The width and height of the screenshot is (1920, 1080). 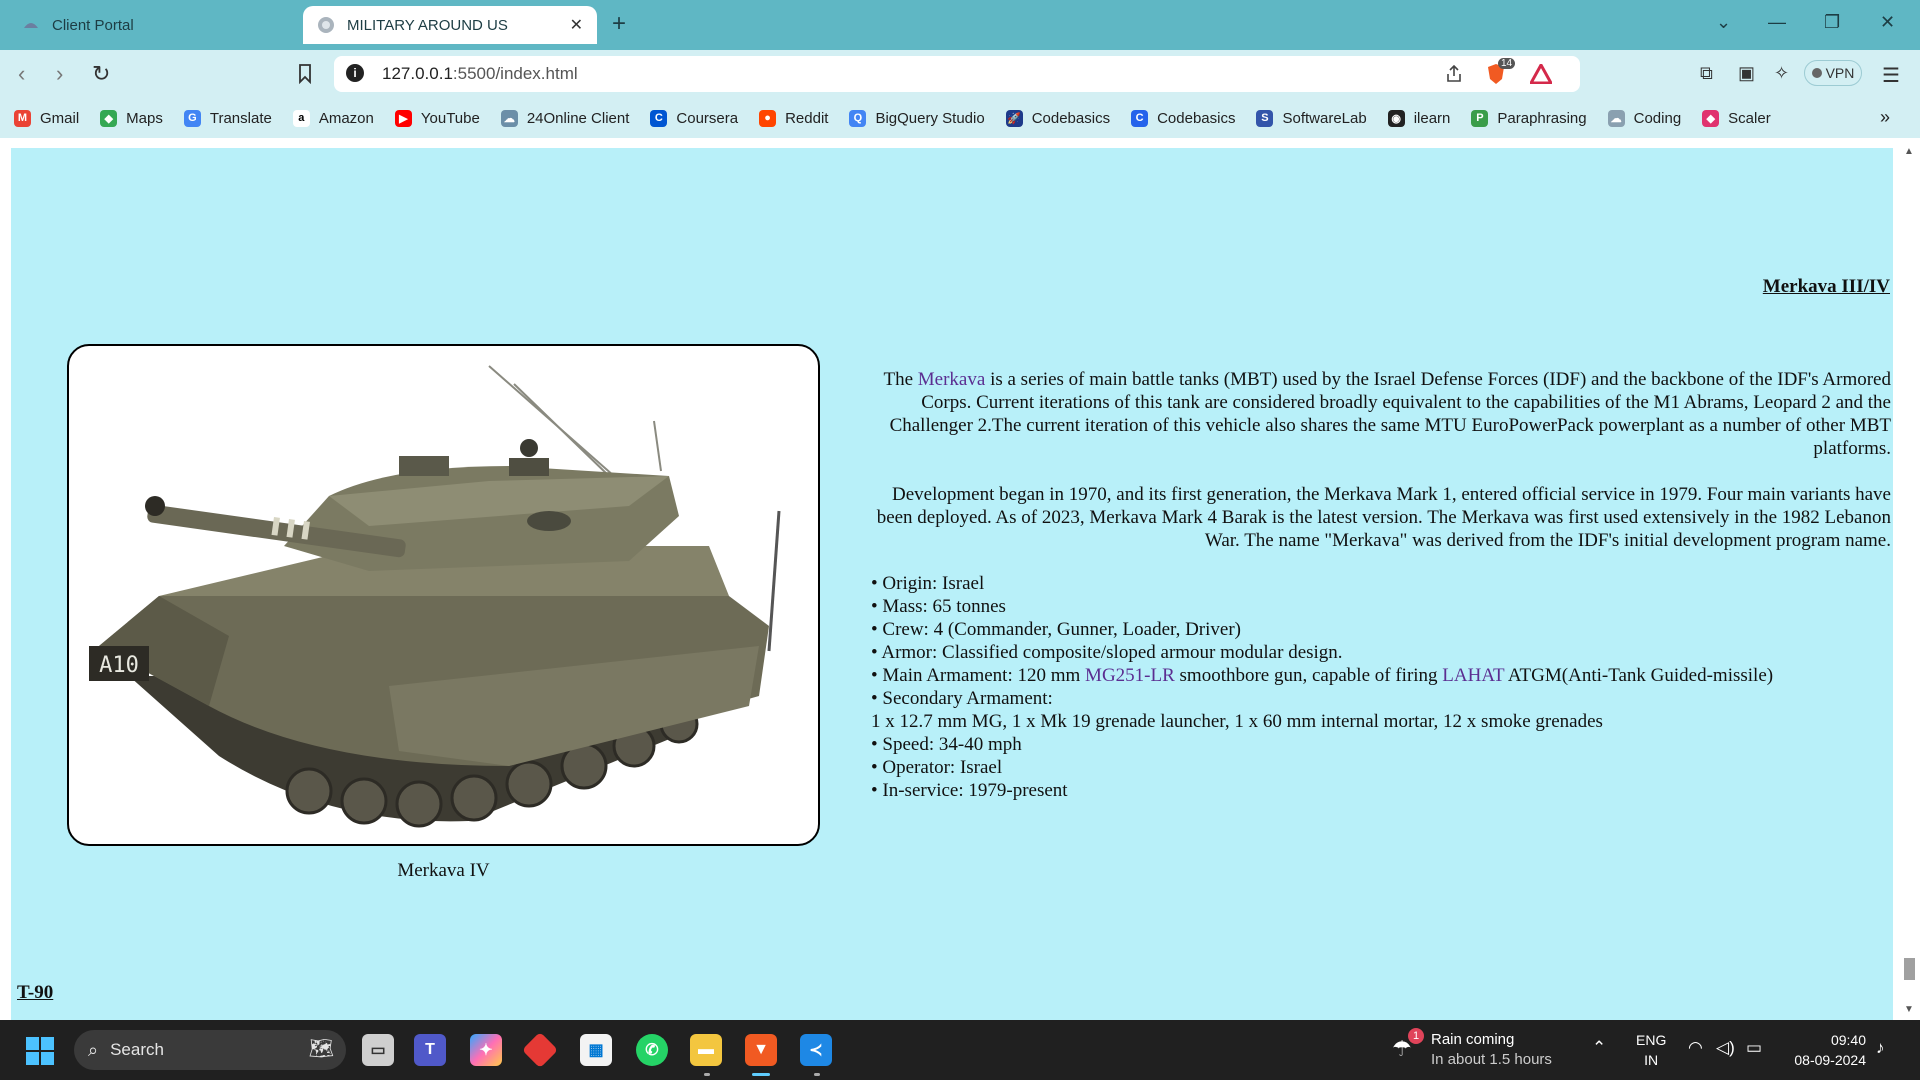 I want to click on url-text: 127.0.0.1:5500/index.html, so click(x=480, y=74).